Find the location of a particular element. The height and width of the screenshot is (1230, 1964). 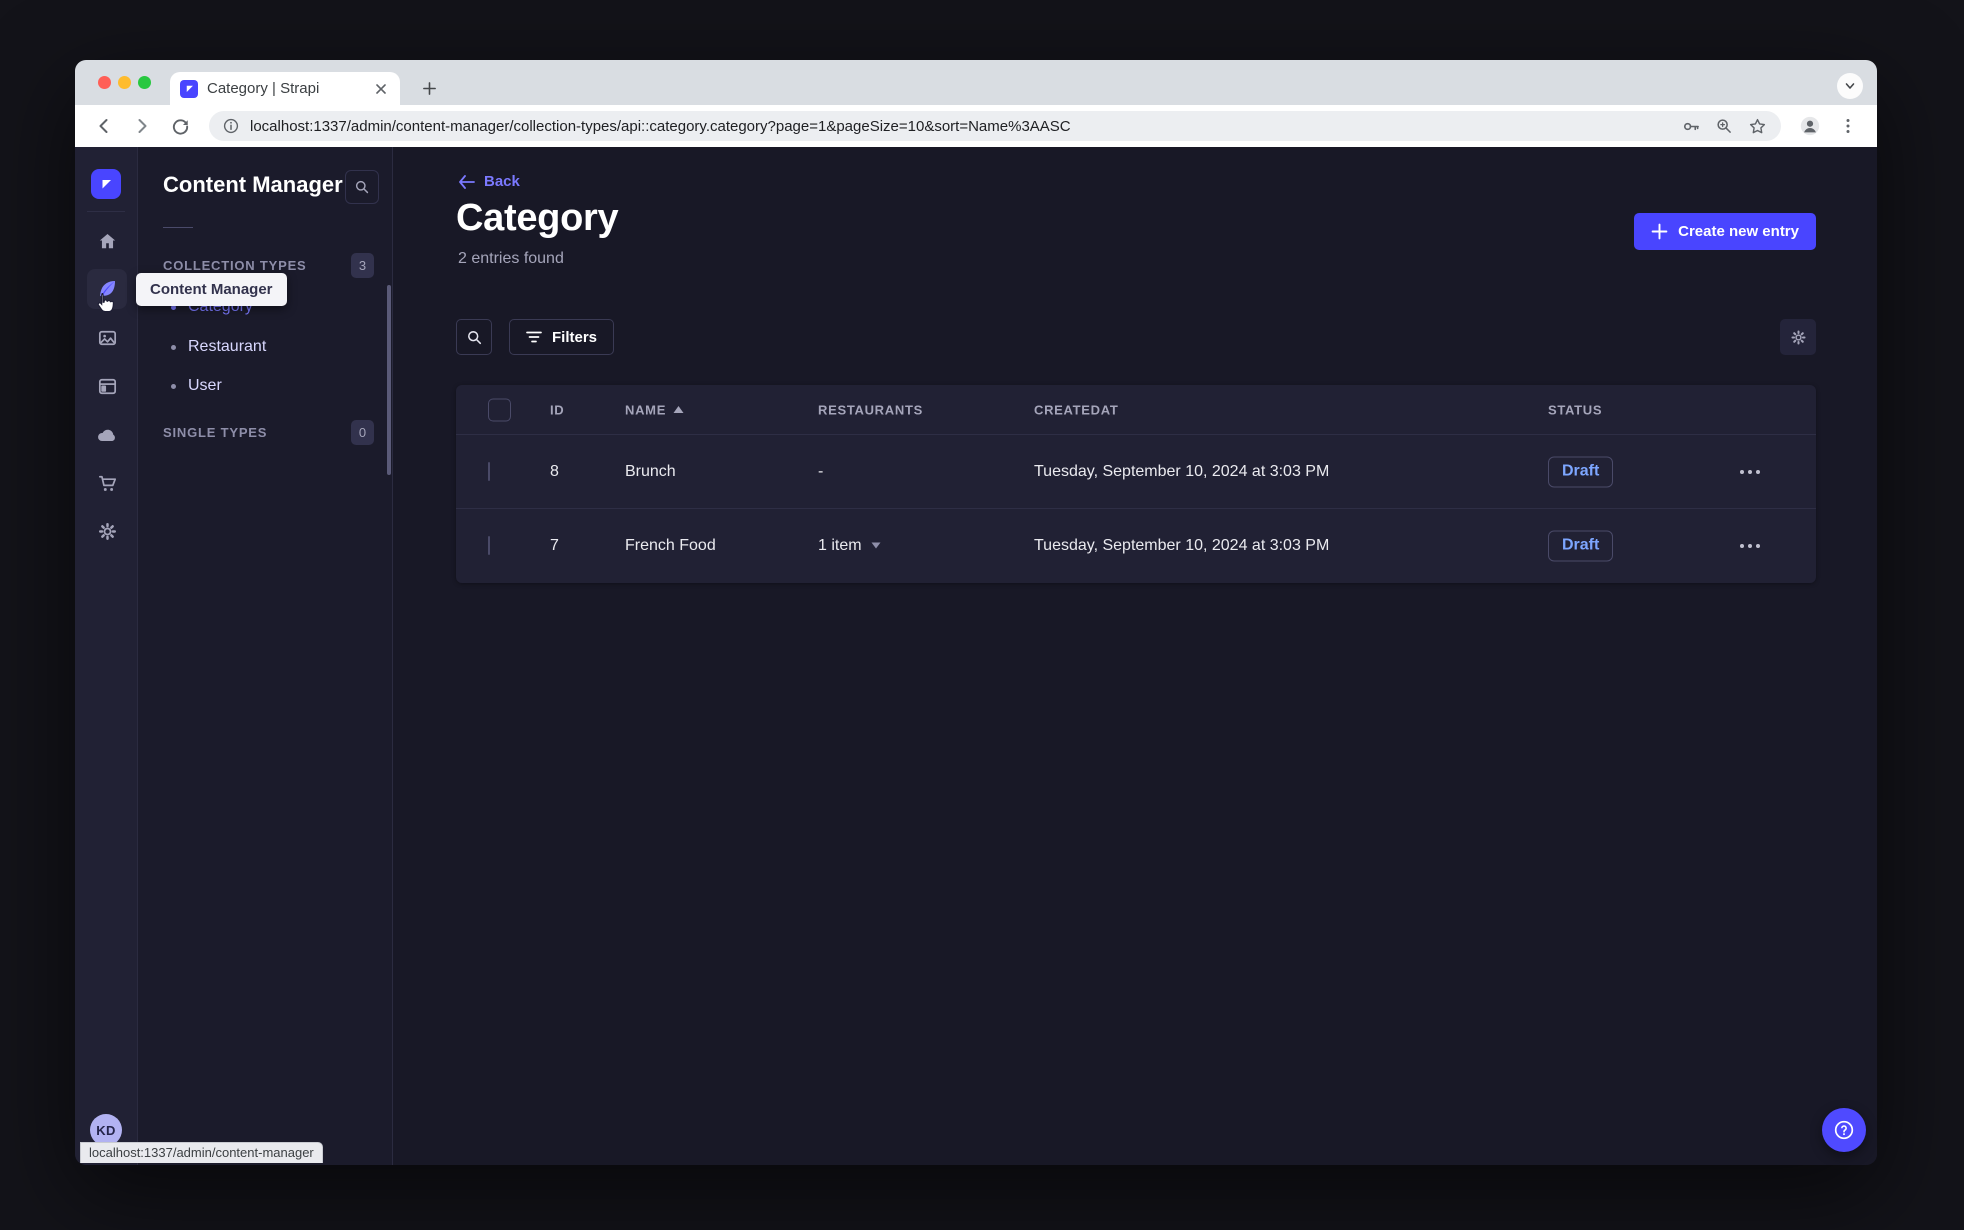

strapi-favicon is located at coordinates (189, 88).